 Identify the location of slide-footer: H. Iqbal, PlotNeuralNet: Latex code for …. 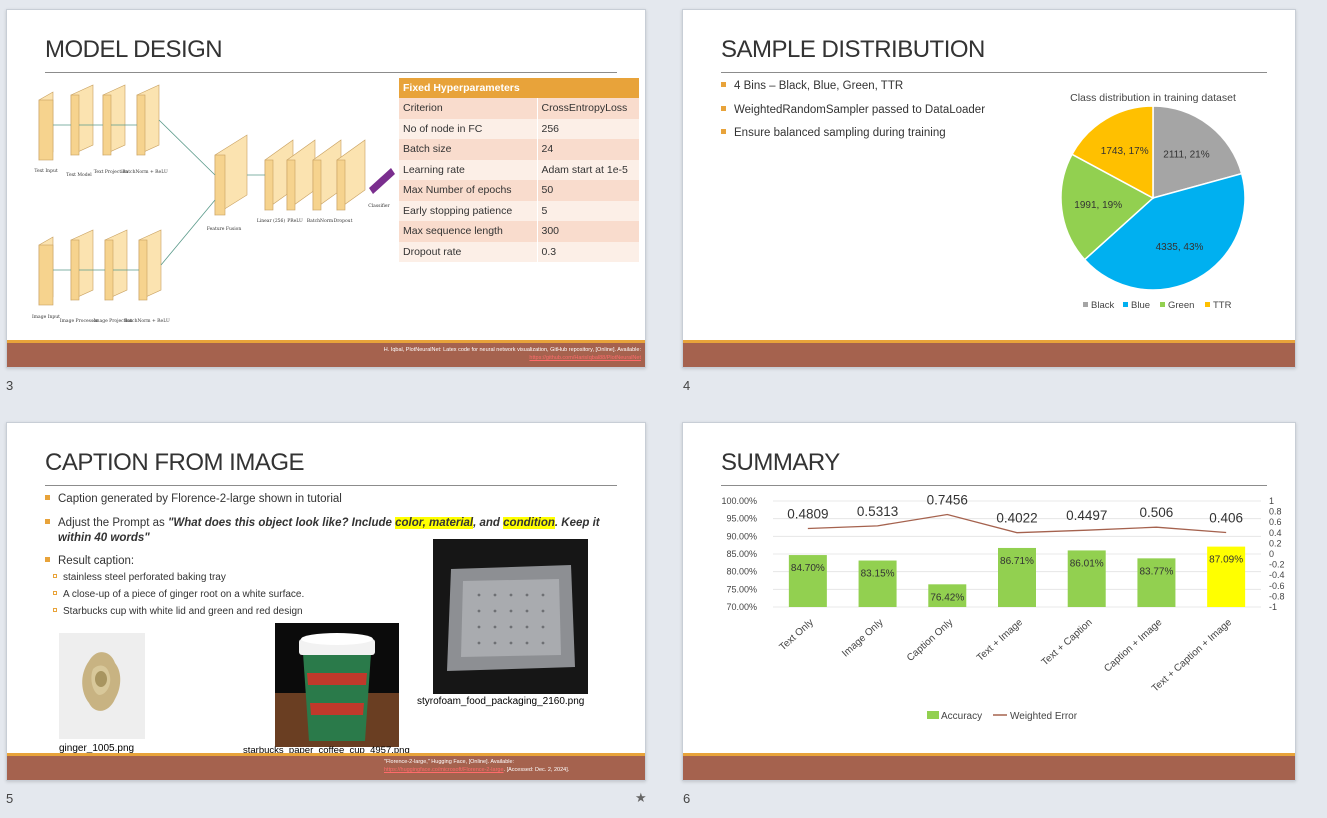
(326, 353).